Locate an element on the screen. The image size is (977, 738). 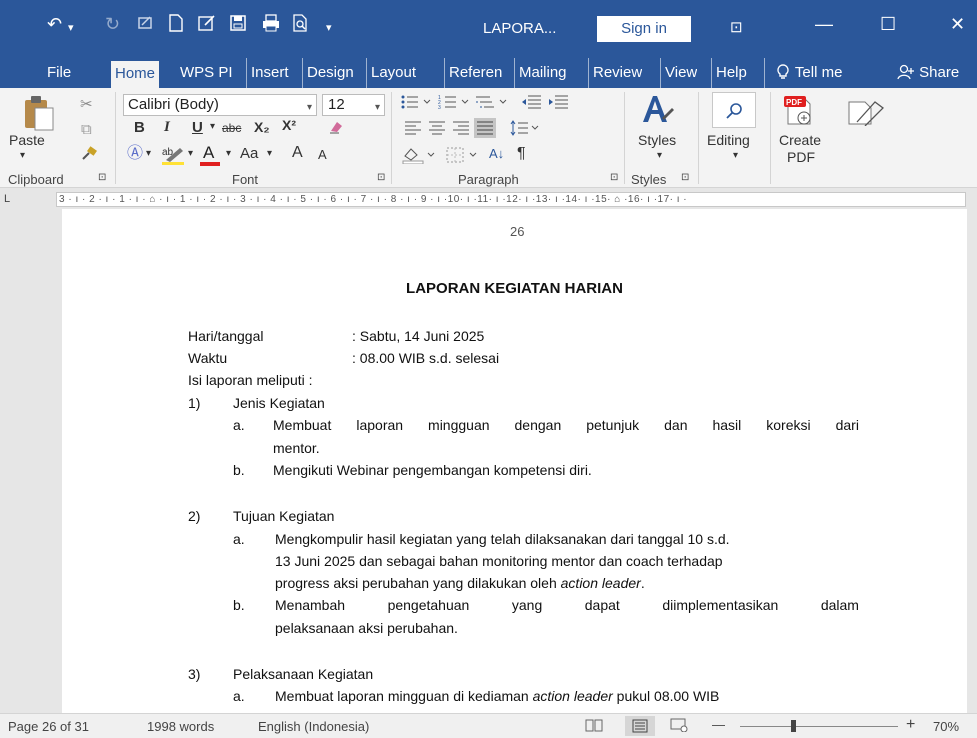
text-effects-icon: Ⓐ is located at coordinates (135, 154).